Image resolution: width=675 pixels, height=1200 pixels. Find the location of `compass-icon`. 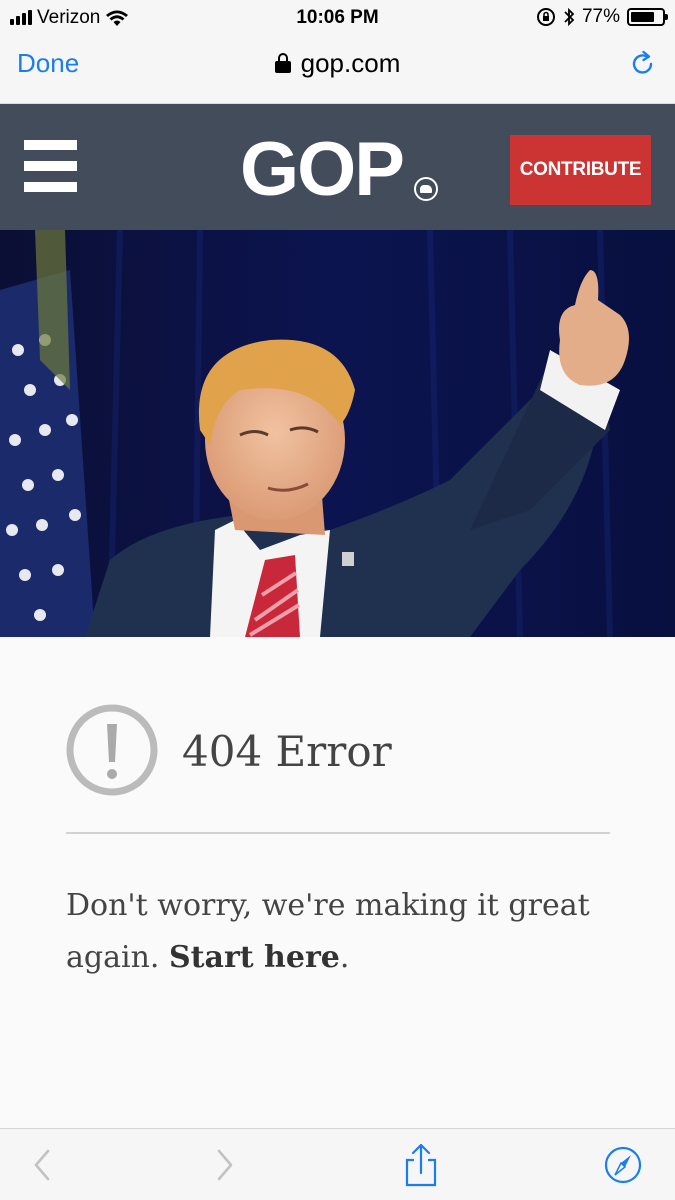

compass-icon is located at coordinates (623, 1165).